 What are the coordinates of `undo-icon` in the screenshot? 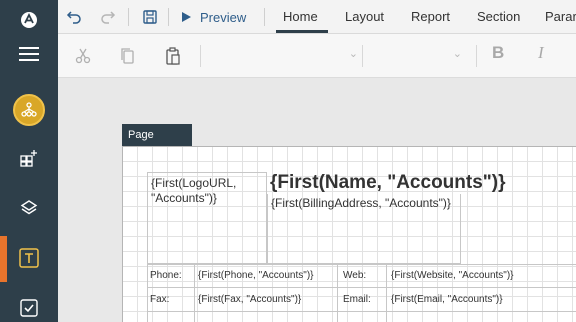 It's located at (73, 17).